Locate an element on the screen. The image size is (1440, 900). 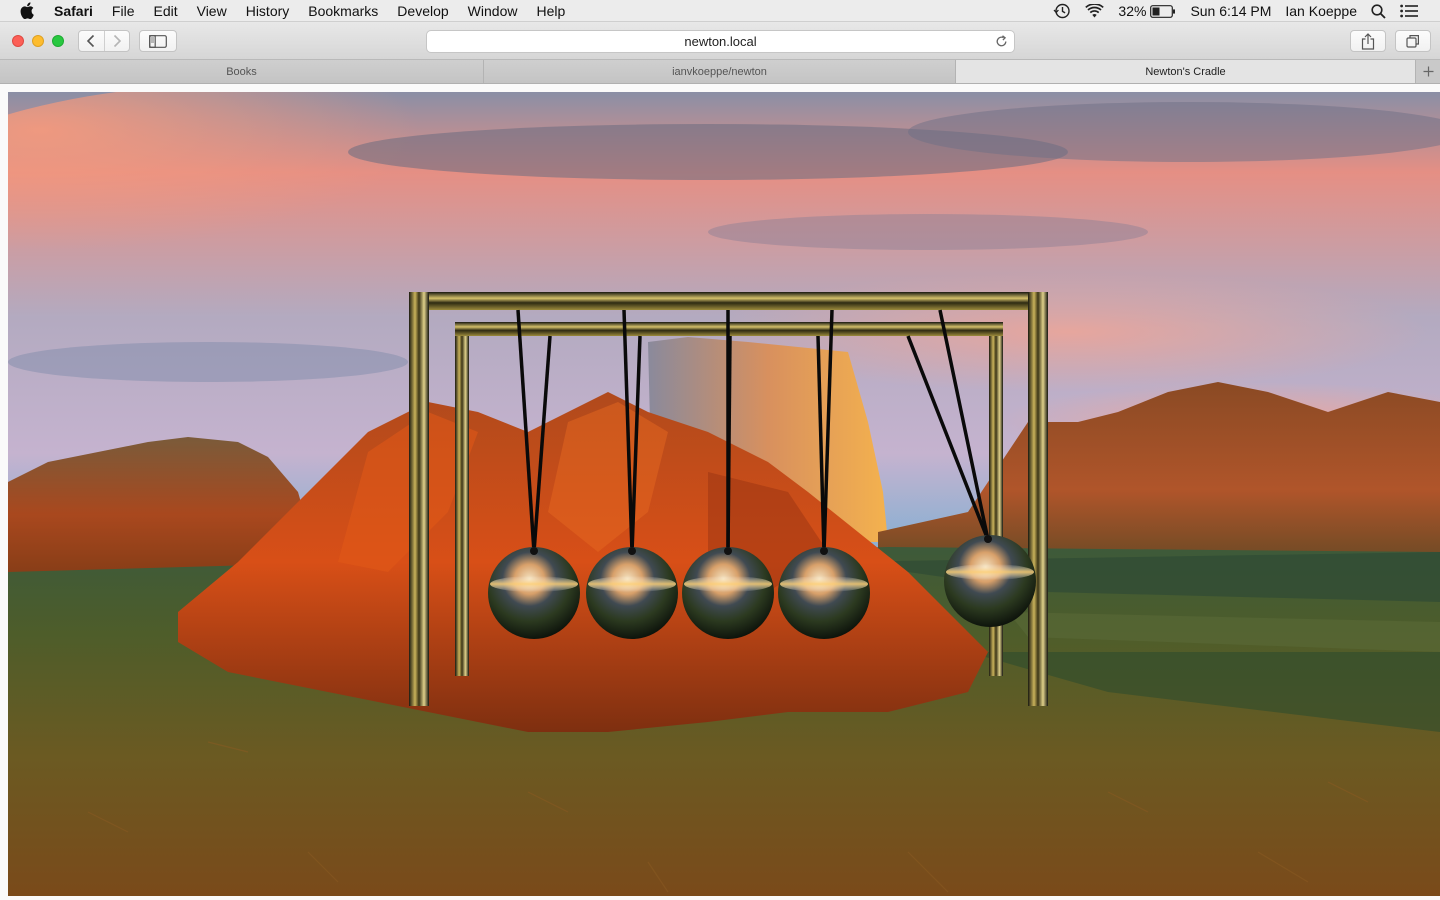
address-bar: newton.local is located at coordinates (720, 41).